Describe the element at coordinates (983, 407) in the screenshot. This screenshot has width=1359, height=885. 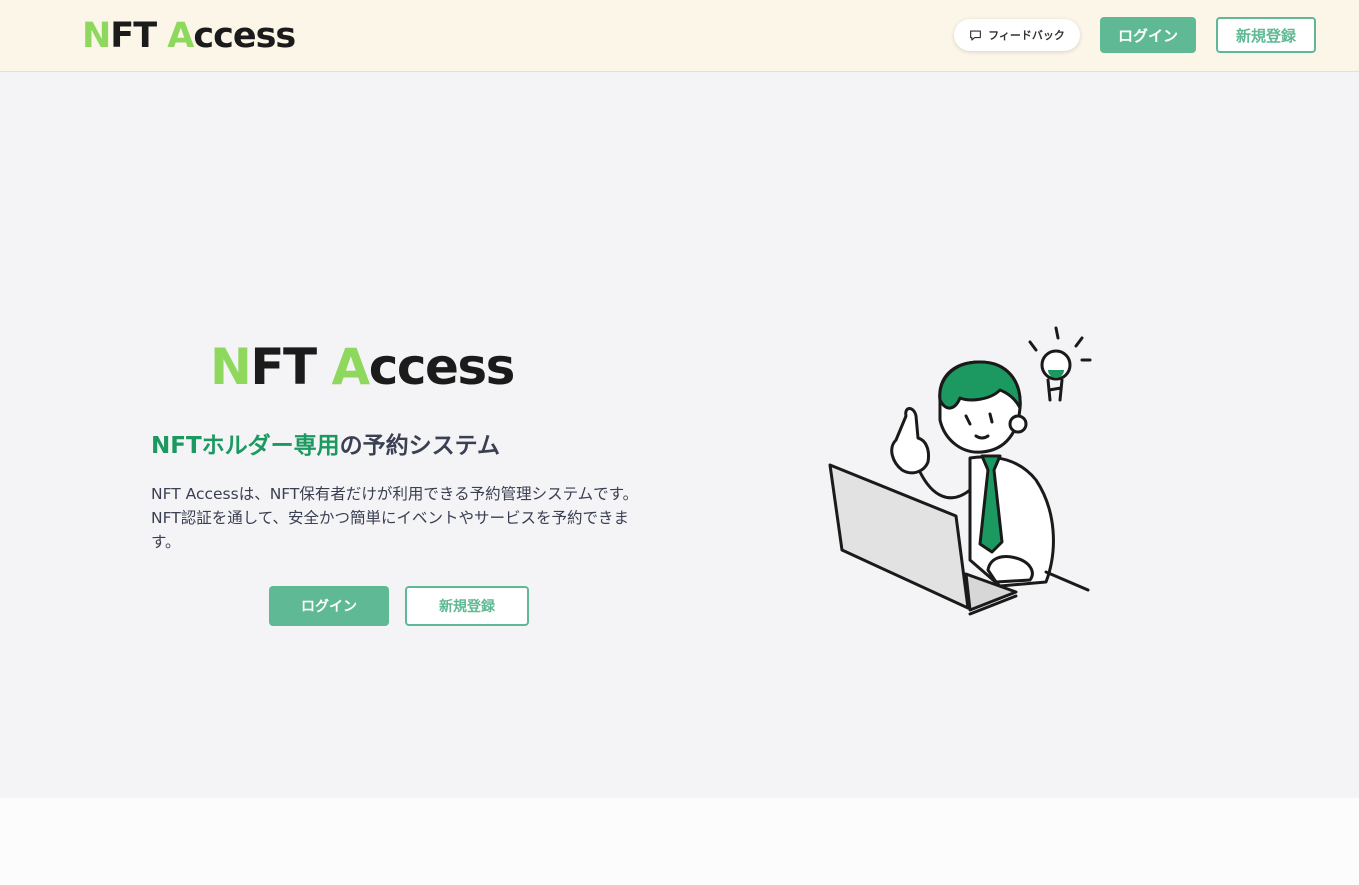
I see `person-head` at that location.